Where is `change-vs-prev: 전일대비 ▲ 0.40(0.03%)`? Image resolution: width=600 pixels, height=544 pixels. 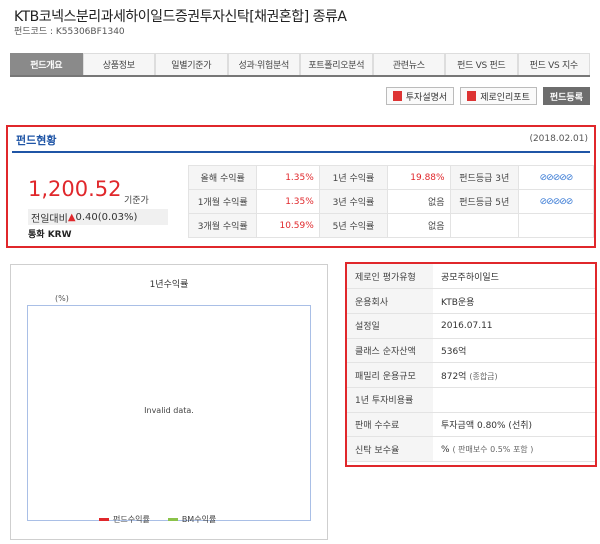
change-vs-prev: 전일대비 ▲ 0.40(0.03%) is located at coordinates (98, 217).